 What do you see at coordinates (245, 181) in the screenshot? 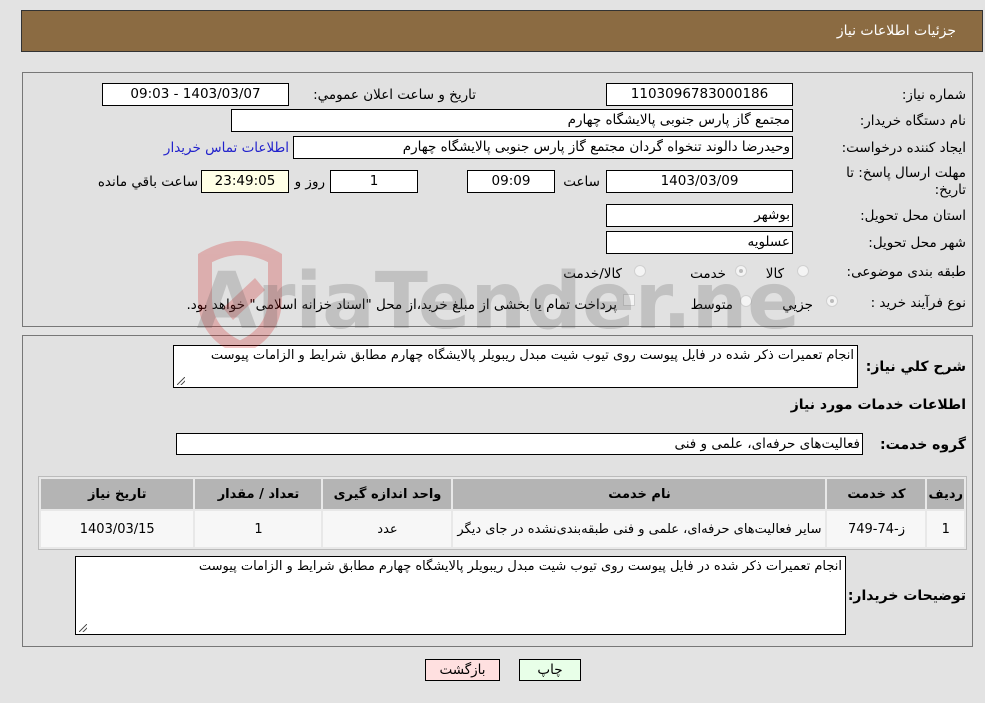
I see `remaining-time-field: 23:49:05` at bounding box center [245, 181].